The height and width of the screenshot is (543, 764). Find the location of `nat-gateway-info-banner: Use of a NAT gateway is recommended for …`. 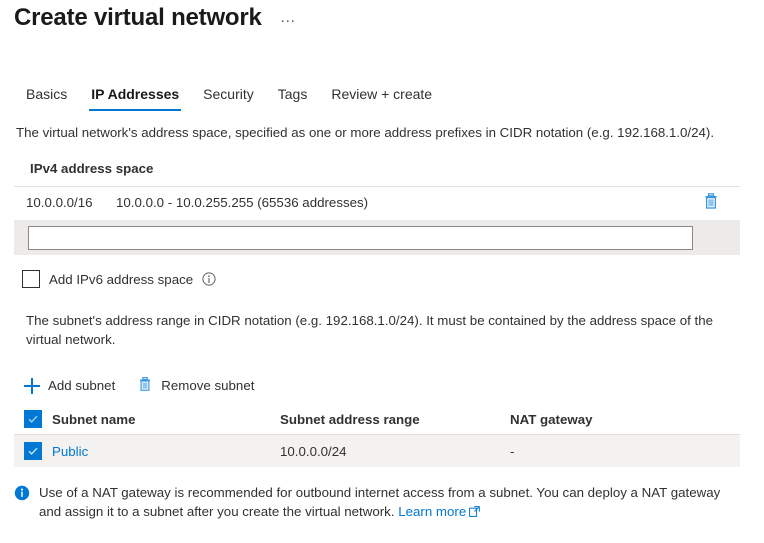

nat-gateway-info-banner: Use of a NAT gateway is recommended for … is located at coordinates (377, 502).